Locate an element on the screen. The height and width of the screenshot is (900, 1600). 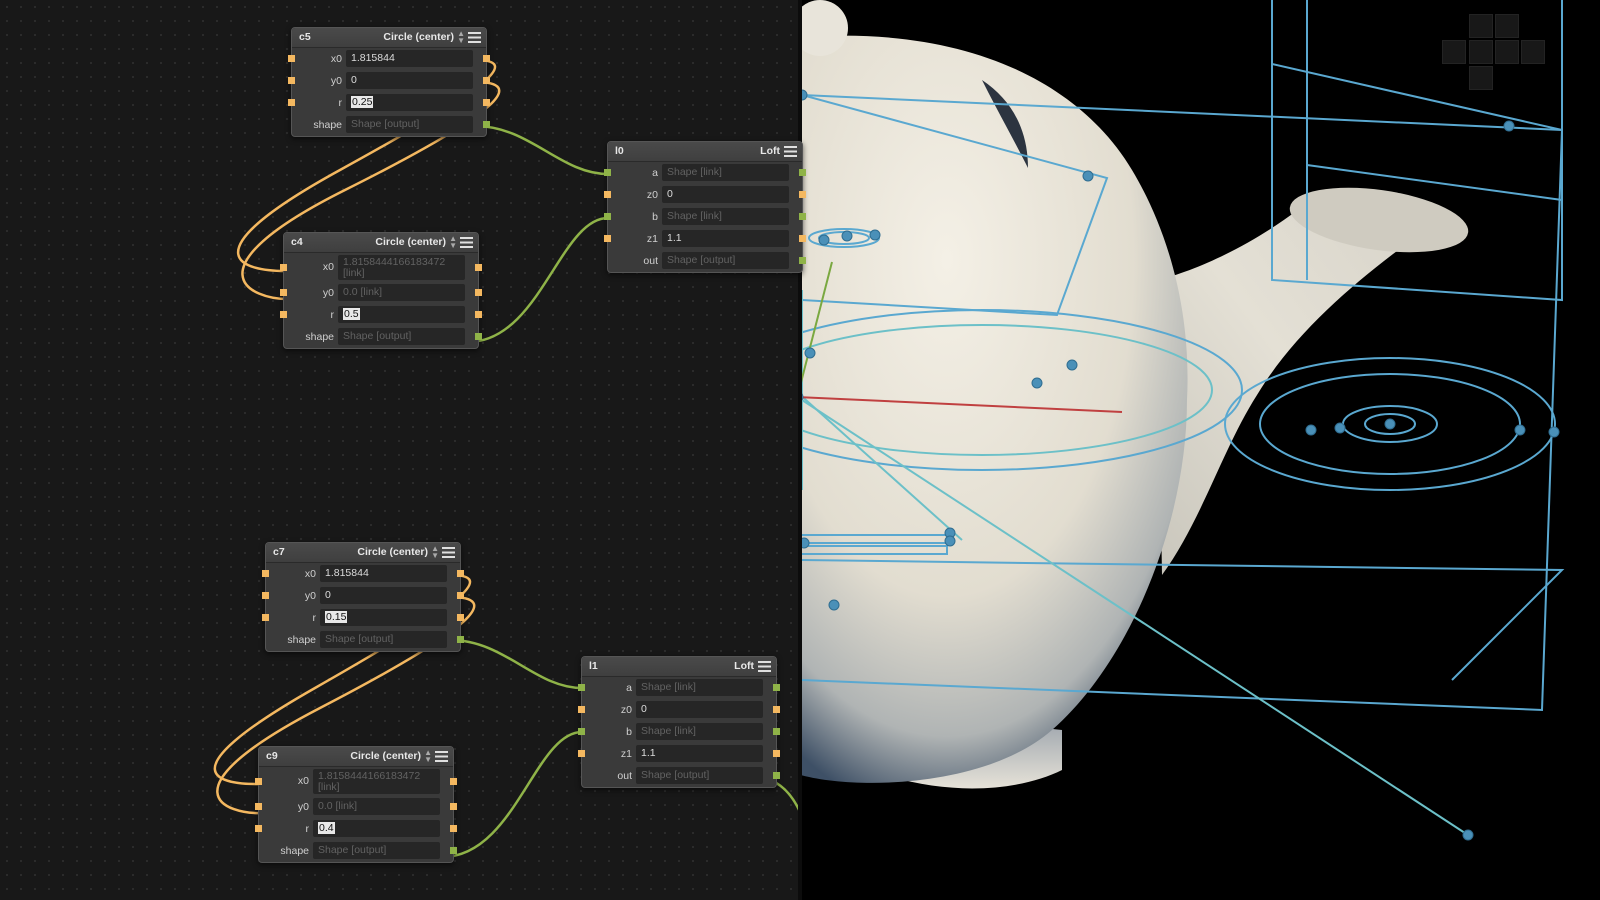
node-header: c5 Circle (center) ▲ ▼ is located at coordinates (389, 38).